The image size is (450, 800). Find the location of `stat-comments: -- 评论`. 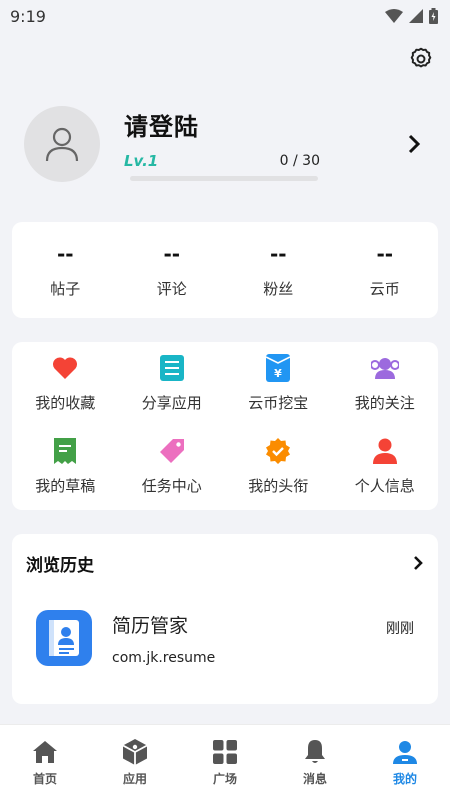

stat-comments: -- 评论 is located at coordinates (172, 270).